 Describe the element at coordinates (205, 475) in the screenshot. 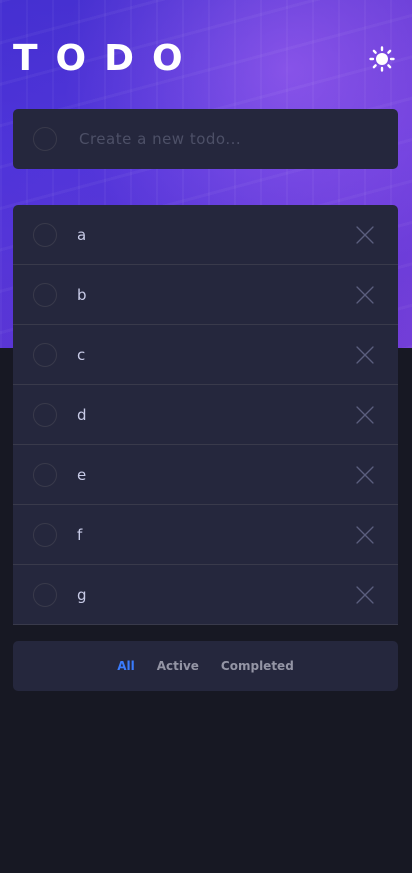

I see `todo-item: e` at that location.